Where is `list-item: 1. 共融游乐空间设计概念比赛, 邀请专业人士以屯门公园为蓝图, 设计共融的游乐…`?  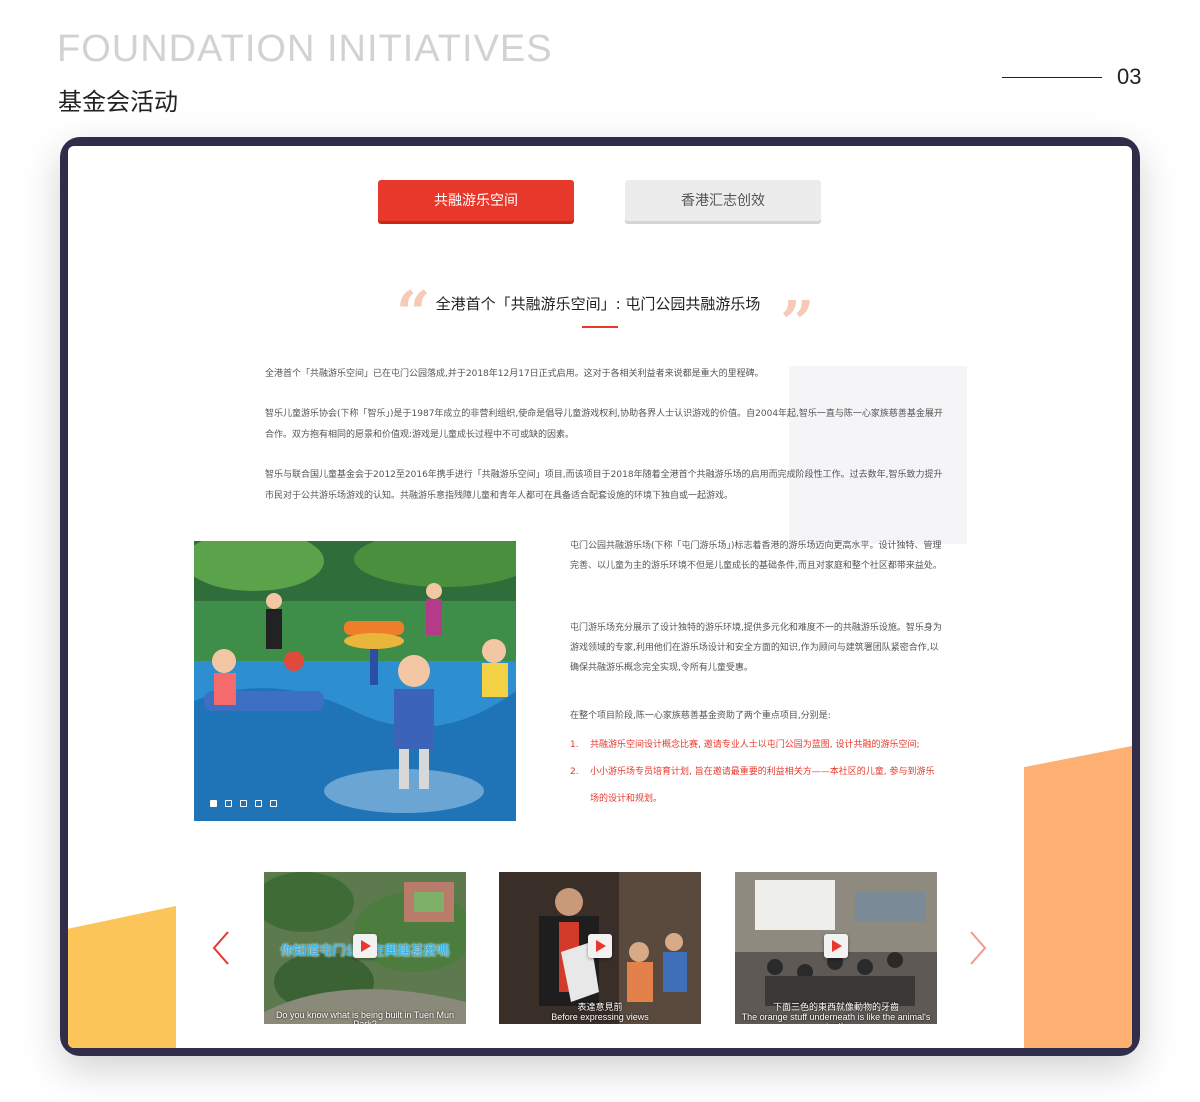
list-item: 1. 共融游乐空间设计概念比赛, 邀请专业人士以屯门公园为蓝图, 设计共融的游乐… is located at coordinates (756, 745).